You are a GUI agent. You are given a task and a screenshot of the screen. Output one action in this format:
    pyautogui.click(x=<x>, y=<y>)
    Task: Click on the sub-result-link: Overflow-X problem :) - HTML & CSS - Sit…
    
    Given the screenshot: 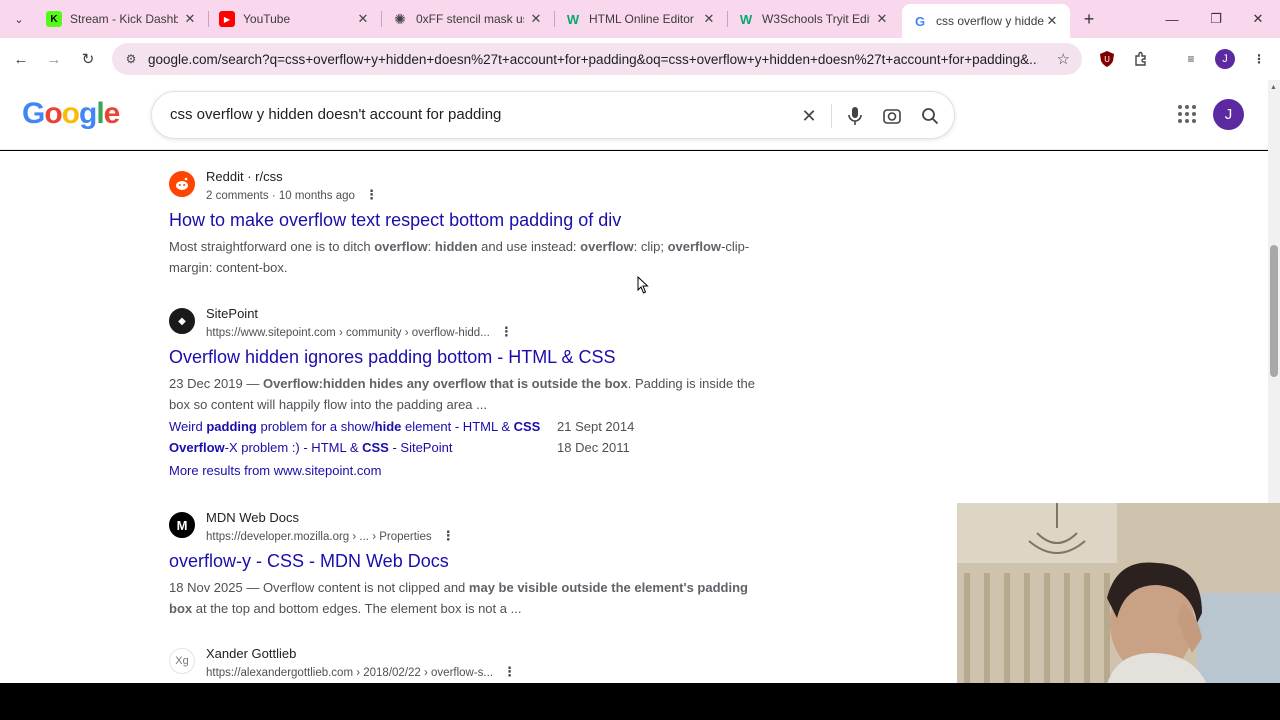 What is the action you would take?
    pyautogui.click(x=310, y=447)
    